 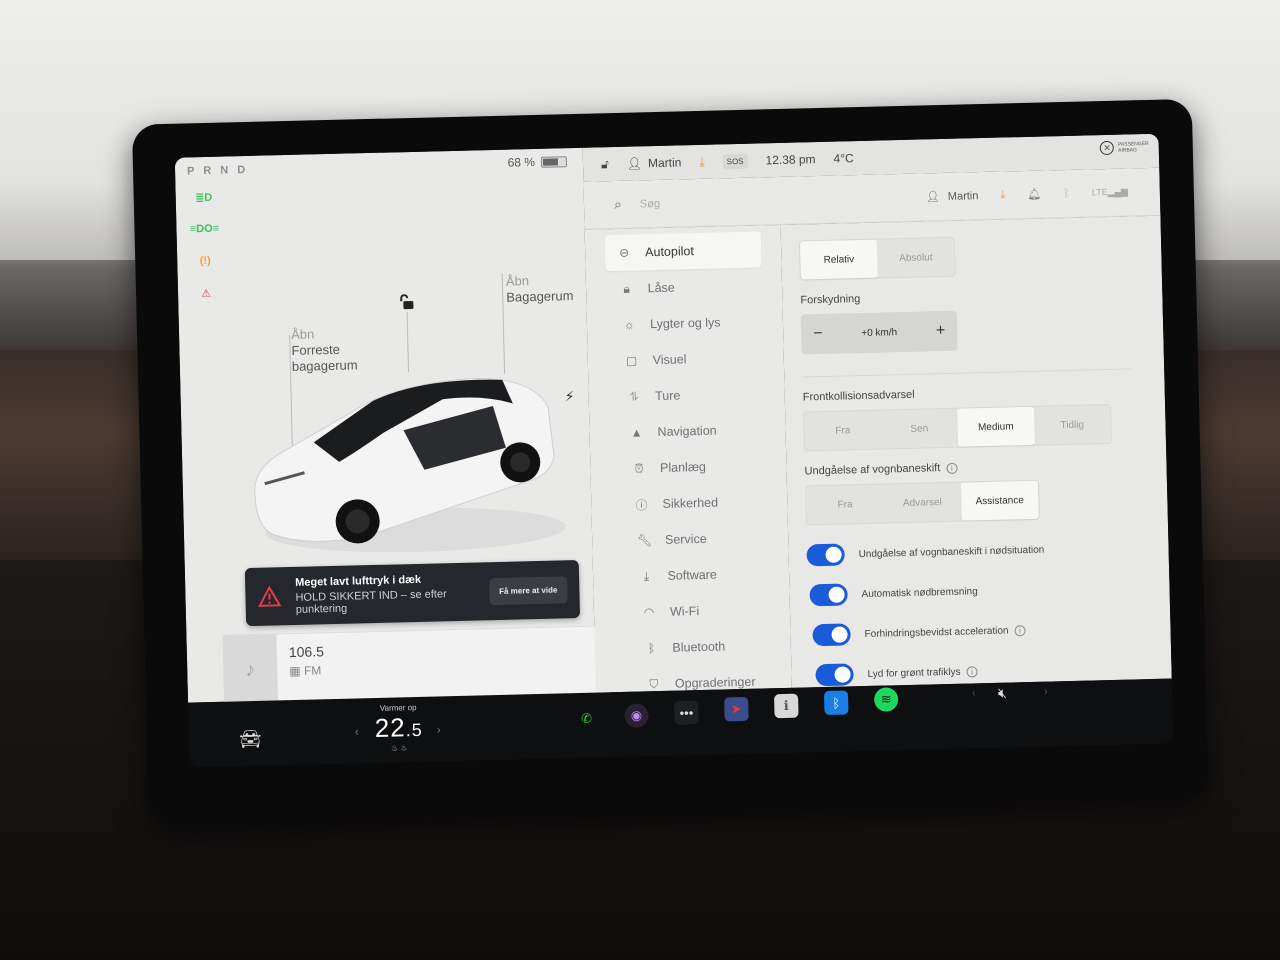 What do you see at coordinates (637, 204) in the screenshot?
I see `settings-search: ⌕ Søg` at bounding box center [637, 204].